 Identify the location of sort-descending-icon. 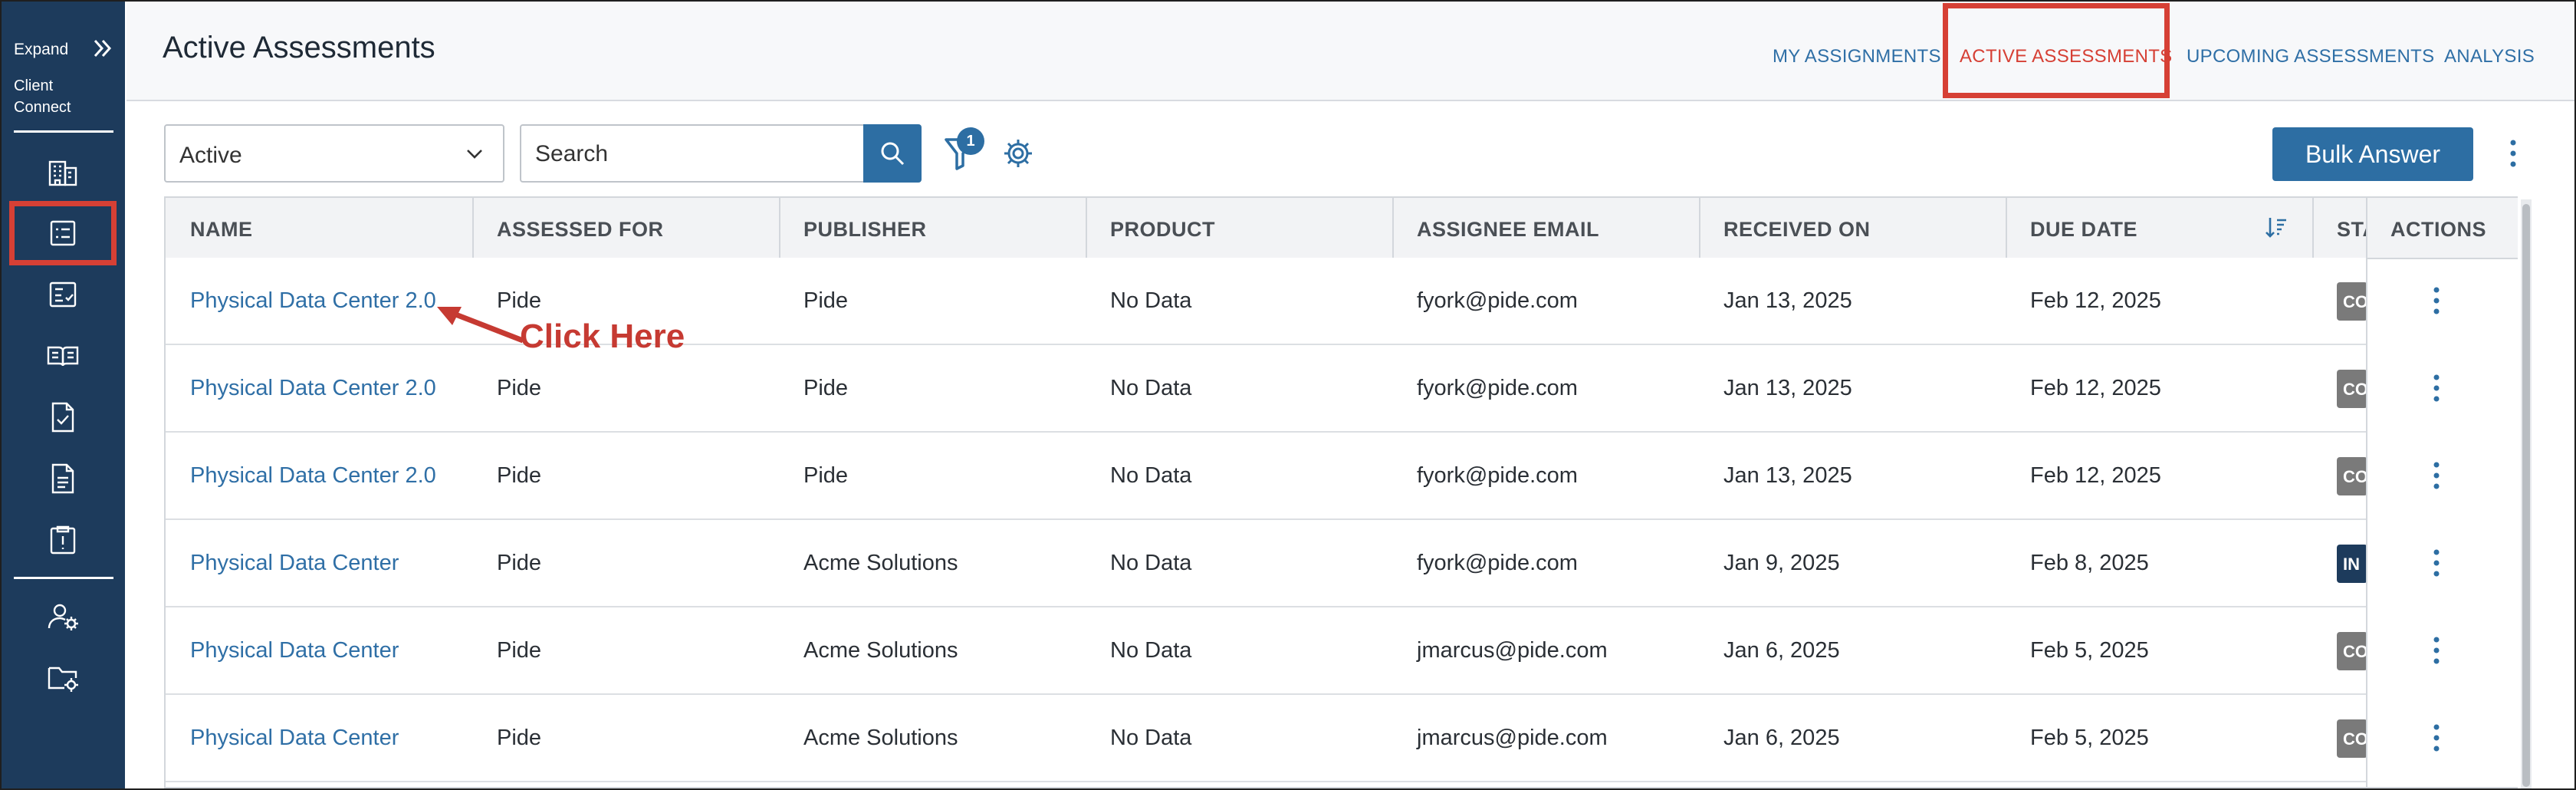
(2276, 228).